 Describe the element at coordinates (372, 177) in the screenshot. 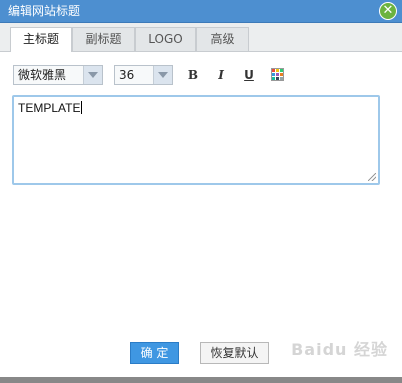

I see `resize-grip-icon` at that location.